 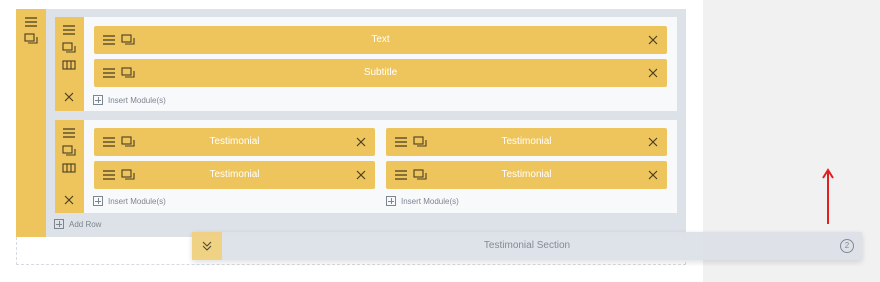 I want to click on add-row-label: Add Row, so click(x=85, y=224).